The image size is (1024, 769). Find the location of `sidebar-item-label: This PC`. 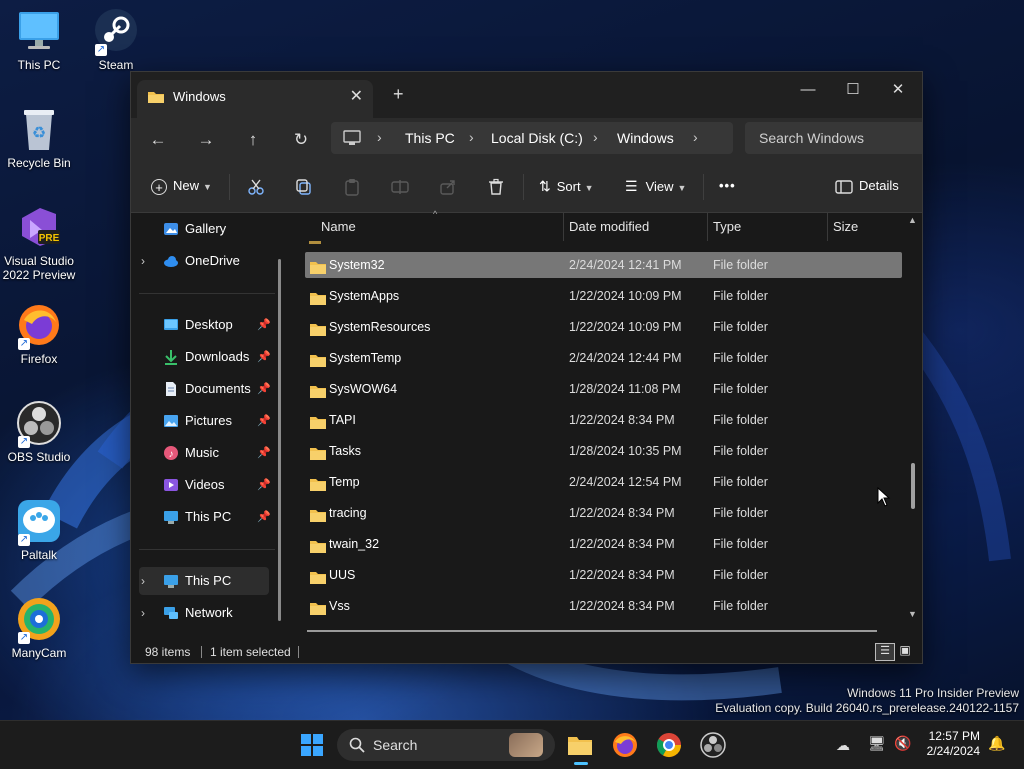

sidebar-item-label: This PC is located at coordinates (208, 580).